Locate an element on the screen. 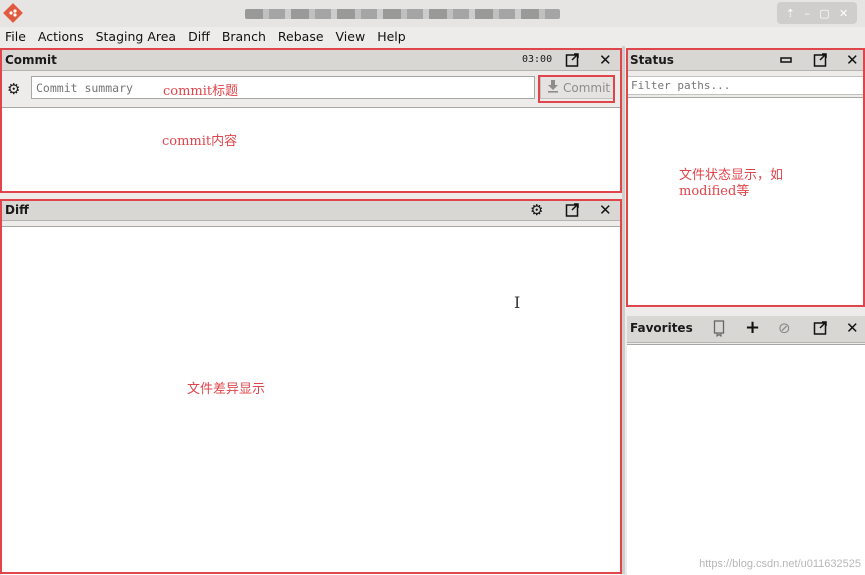  window-title-blurred is located at coordinates (402, 14).